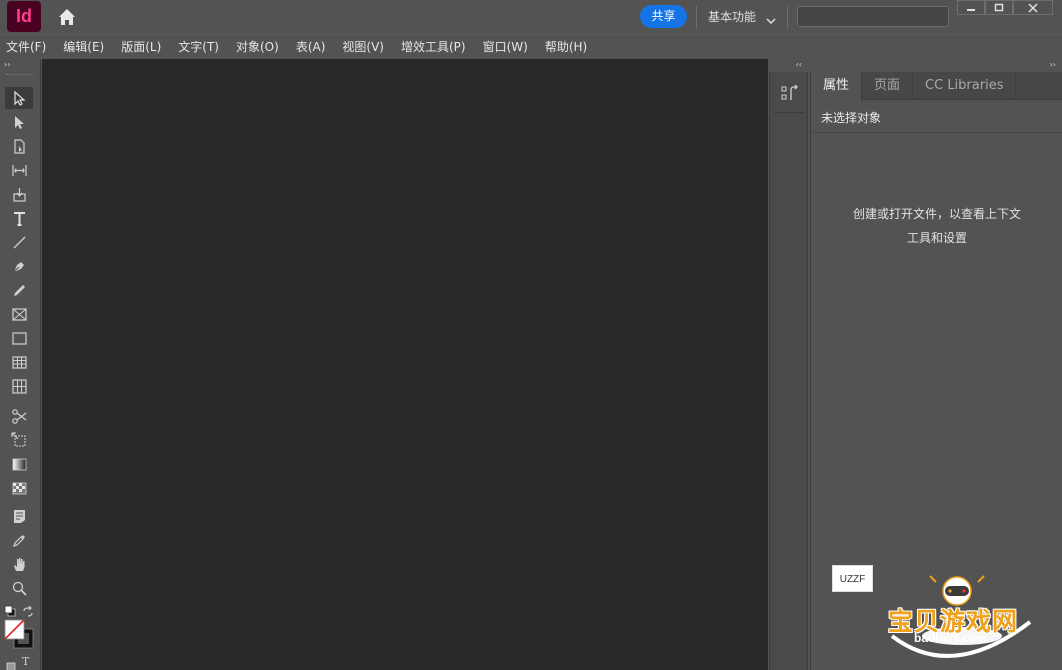 The height and width of the screenshot is (670, 1062). What do you see at coordinates (25, 661) in the screenshot?
I see `formatting-text-icon: T` at bounding box center [25, 661].